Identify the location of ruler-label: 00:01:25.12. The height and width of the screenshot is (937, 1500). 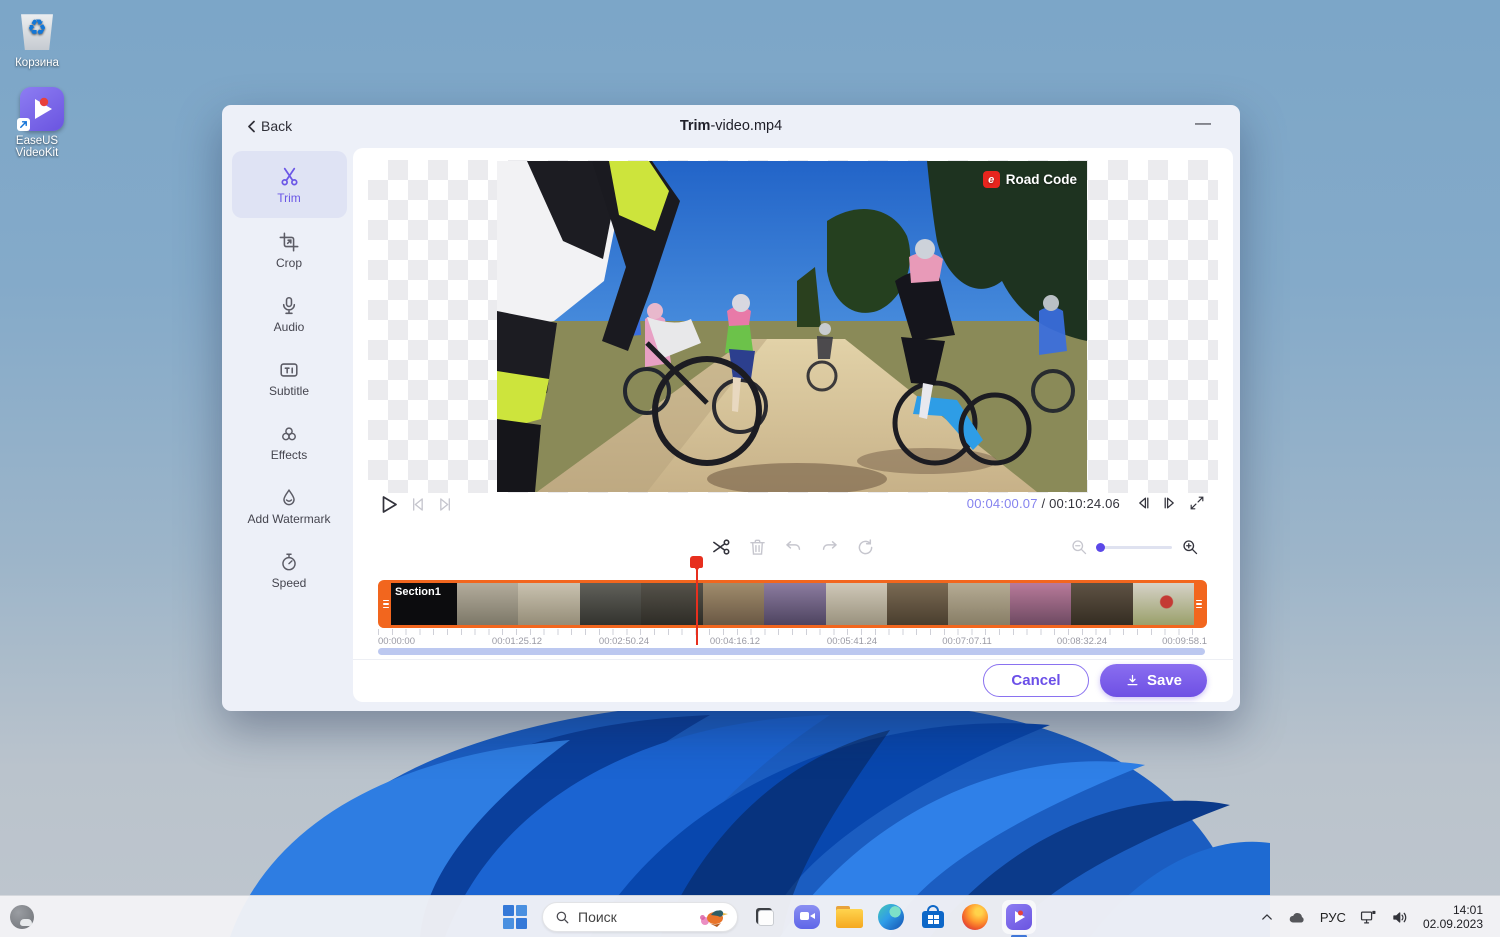
(517, 641).